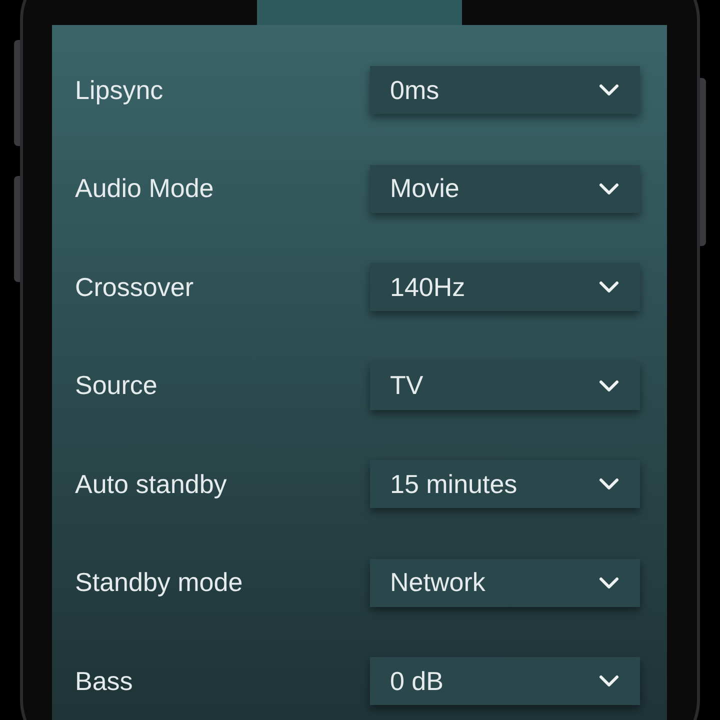 The width and height of the screenshot is (720, 720). I want to click on setting-label: Audio Mode, so click(144, 189).